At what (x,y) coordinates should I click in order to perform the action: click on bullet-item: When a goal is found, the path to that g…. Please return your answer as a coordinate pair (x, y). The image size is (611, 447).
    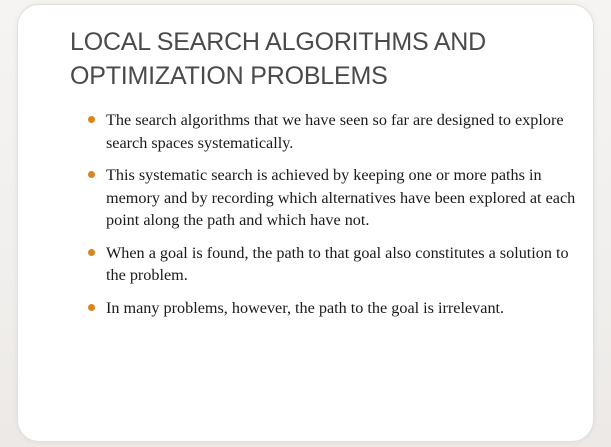
    Looking at the image, I should click on (336, 264).